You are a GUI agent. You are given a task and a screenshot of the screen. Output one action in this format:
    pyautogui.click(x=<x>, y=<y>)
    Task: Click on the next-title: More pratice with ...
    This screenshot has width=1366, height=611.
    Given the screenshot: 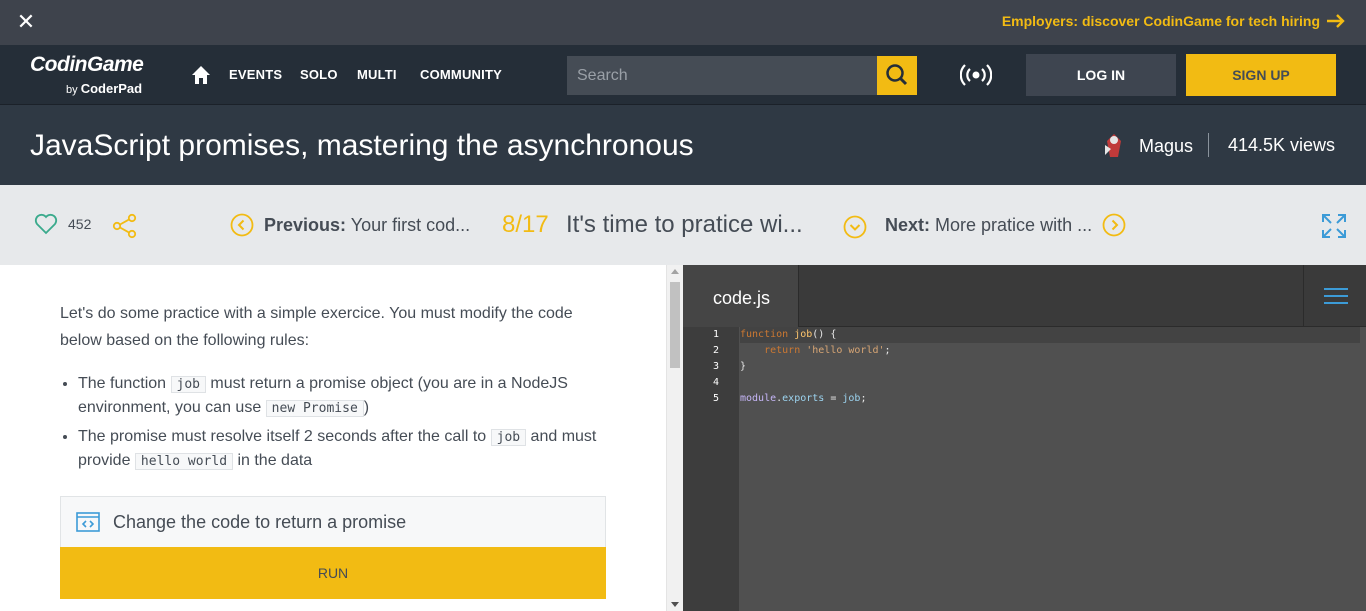 What is the action you would take?
    pyautogui.click(x=1014, y=224)
    